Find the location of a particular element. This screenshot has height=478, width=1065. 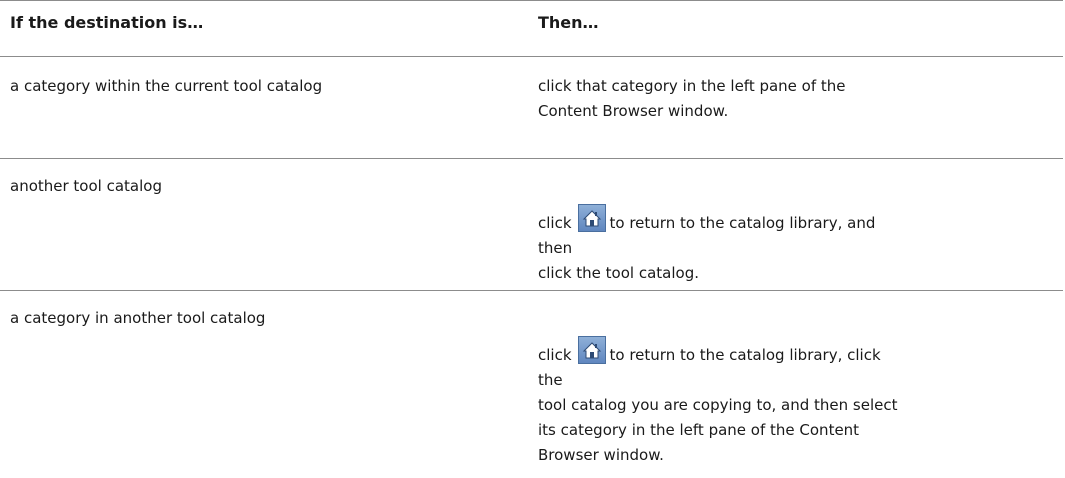

table-top-rule is located at coordinates (531, 0).